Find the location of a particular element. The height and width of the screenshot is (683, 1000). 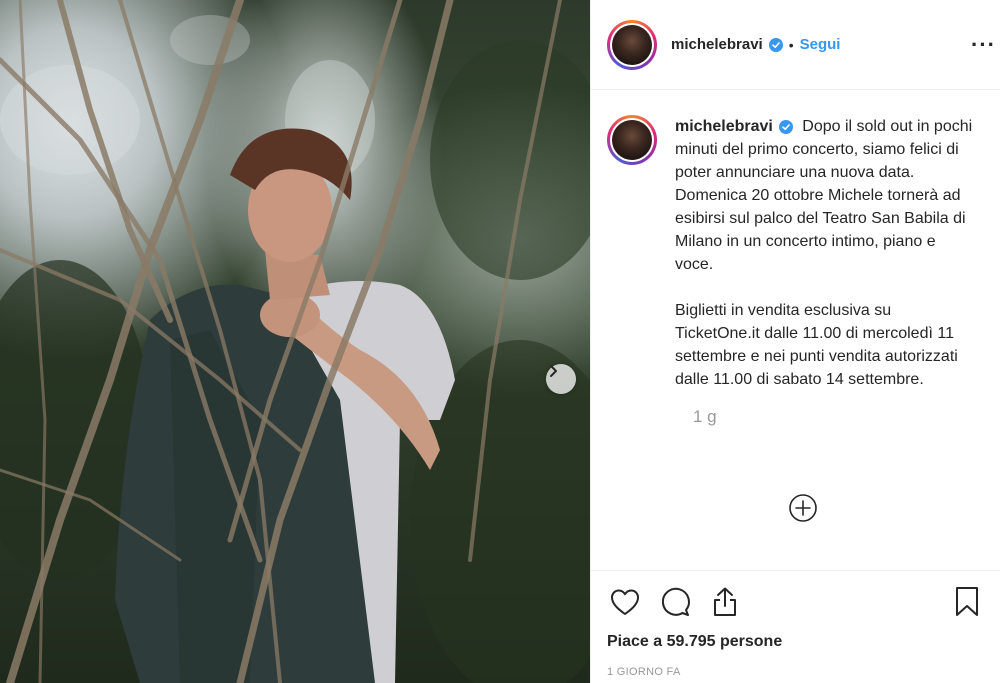

like-button is located at coordinates (625, 602).